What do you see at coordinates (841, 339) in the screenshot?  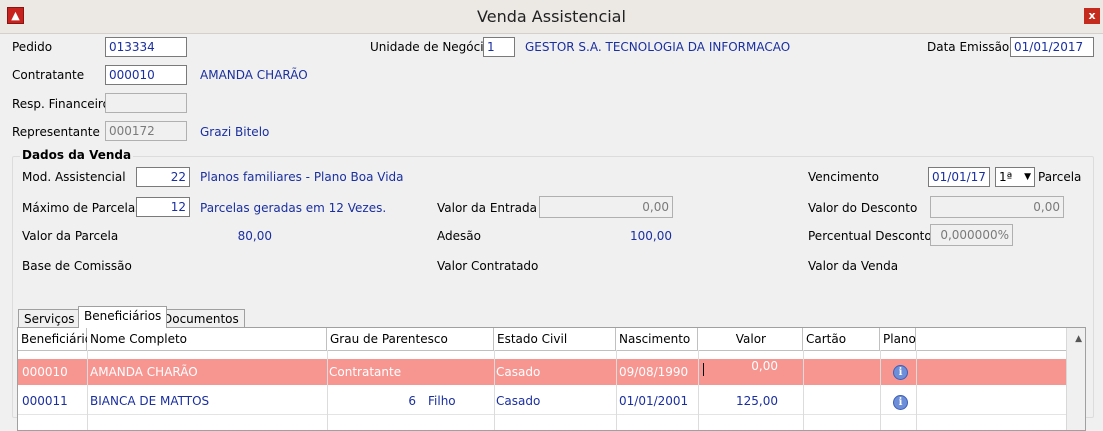 I see `col-header-cartao: Cartão` at bounding box center [841, 339].